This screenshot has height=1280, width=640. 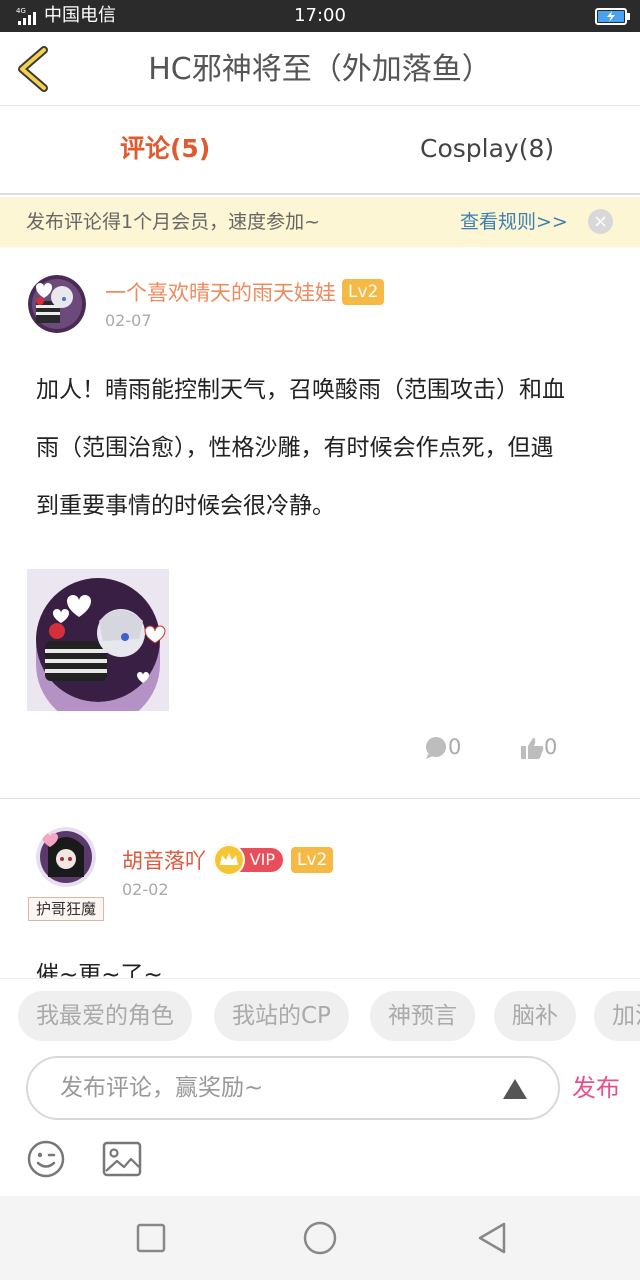 I want to click on username: 胡音落吖, so click(x=164, y=861).